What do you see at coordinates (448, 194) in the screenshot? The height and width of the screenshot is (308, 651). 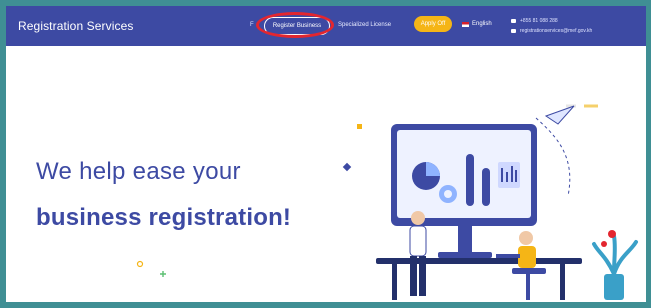 I see `gear-center` at bounding box center [448, 194].